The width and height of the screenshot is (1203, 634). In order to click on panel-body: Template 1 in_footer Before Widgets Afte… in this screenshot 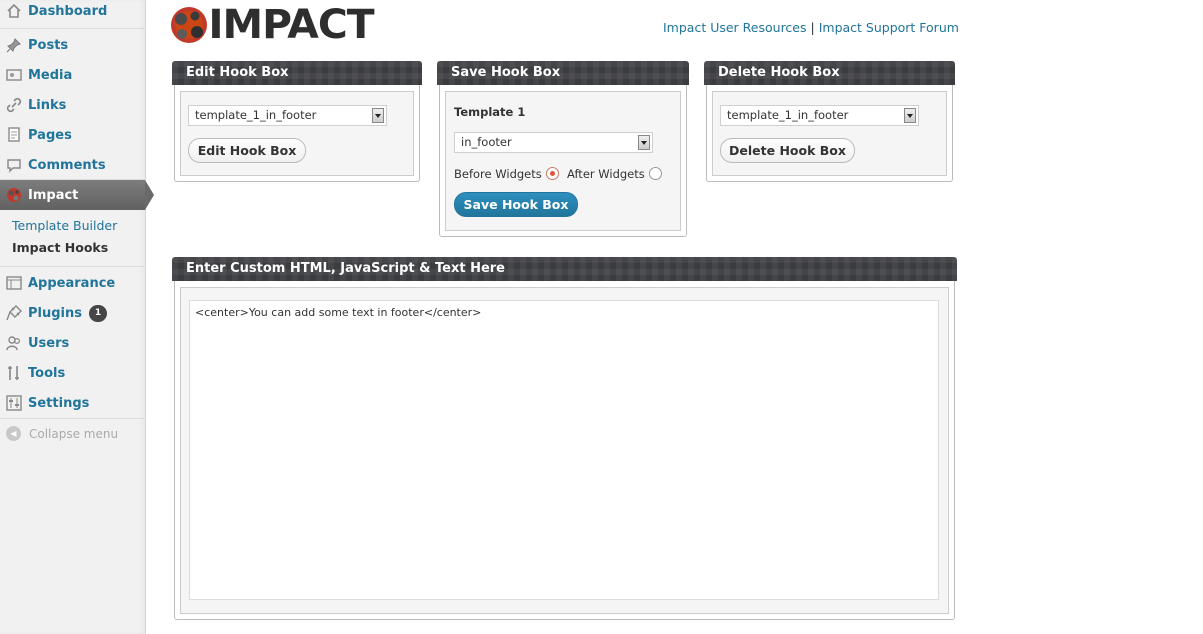, I will do `click(563, 161)`.